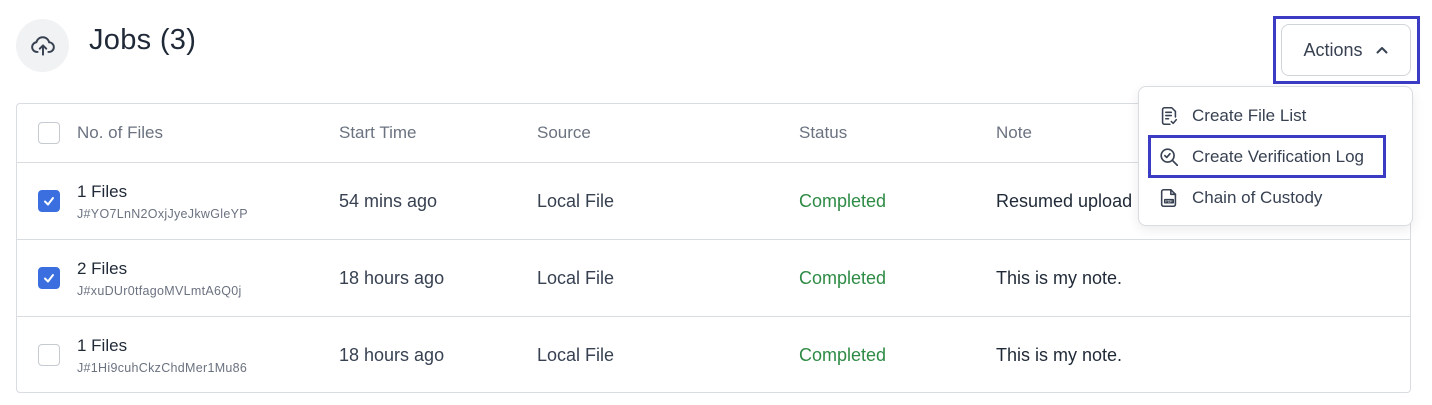  I want to click on page-title: Jobs (3), so click(143, 40).